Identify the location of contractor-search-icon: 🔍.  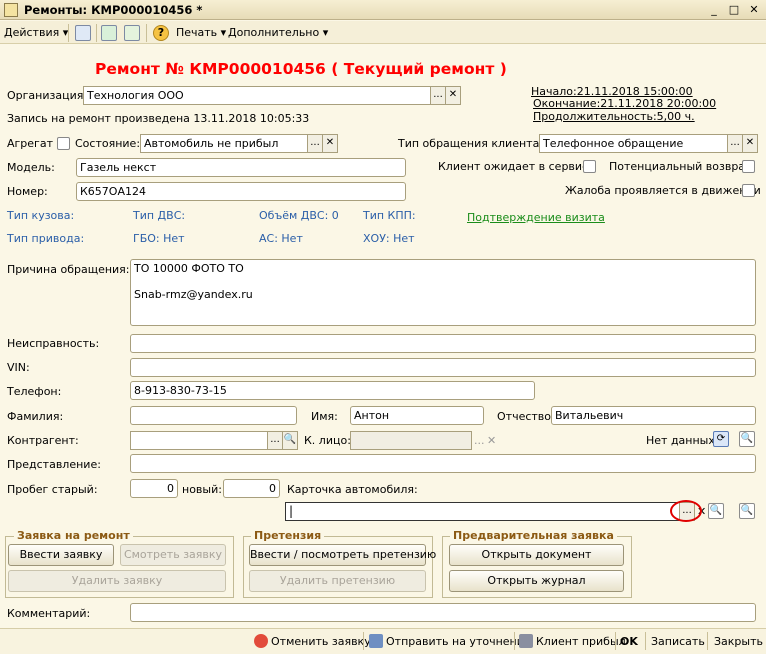
(290, 440).